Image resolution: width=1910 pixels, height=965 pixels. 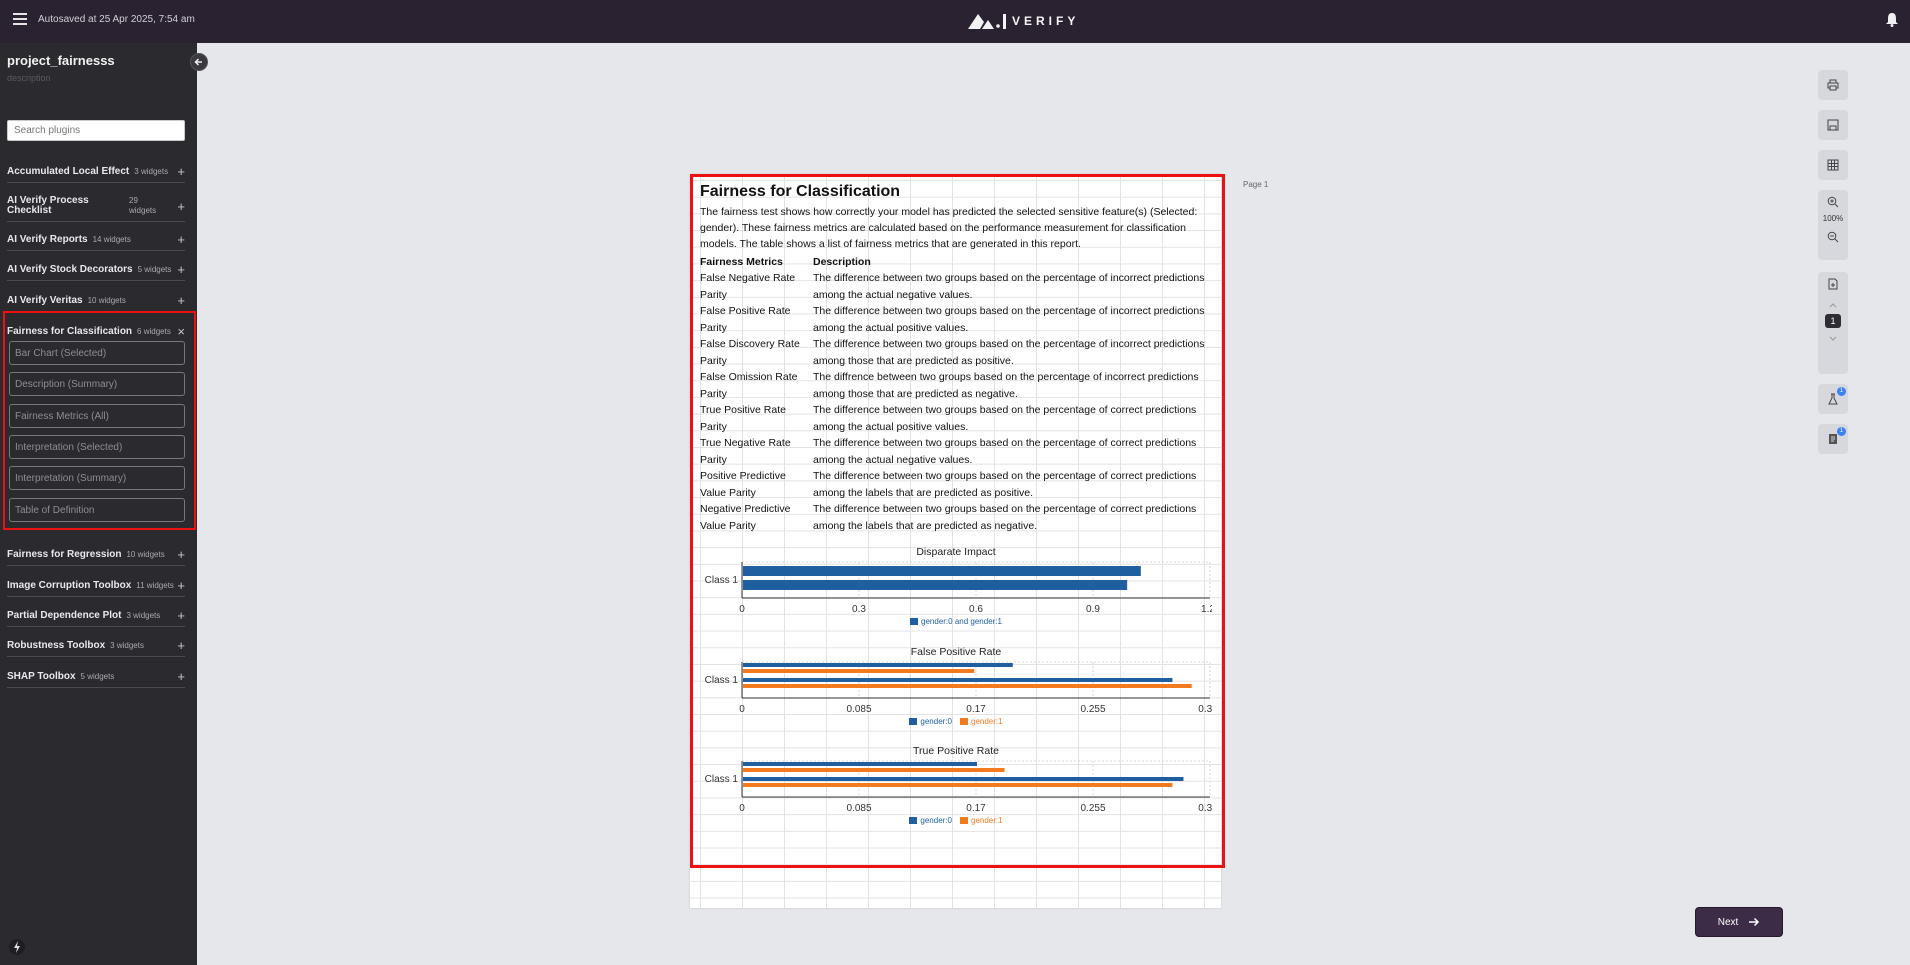 What do you see at coordinates (17, 947) in the screenshot?
I see `bolt-icon` at bounding box center [17, 947].